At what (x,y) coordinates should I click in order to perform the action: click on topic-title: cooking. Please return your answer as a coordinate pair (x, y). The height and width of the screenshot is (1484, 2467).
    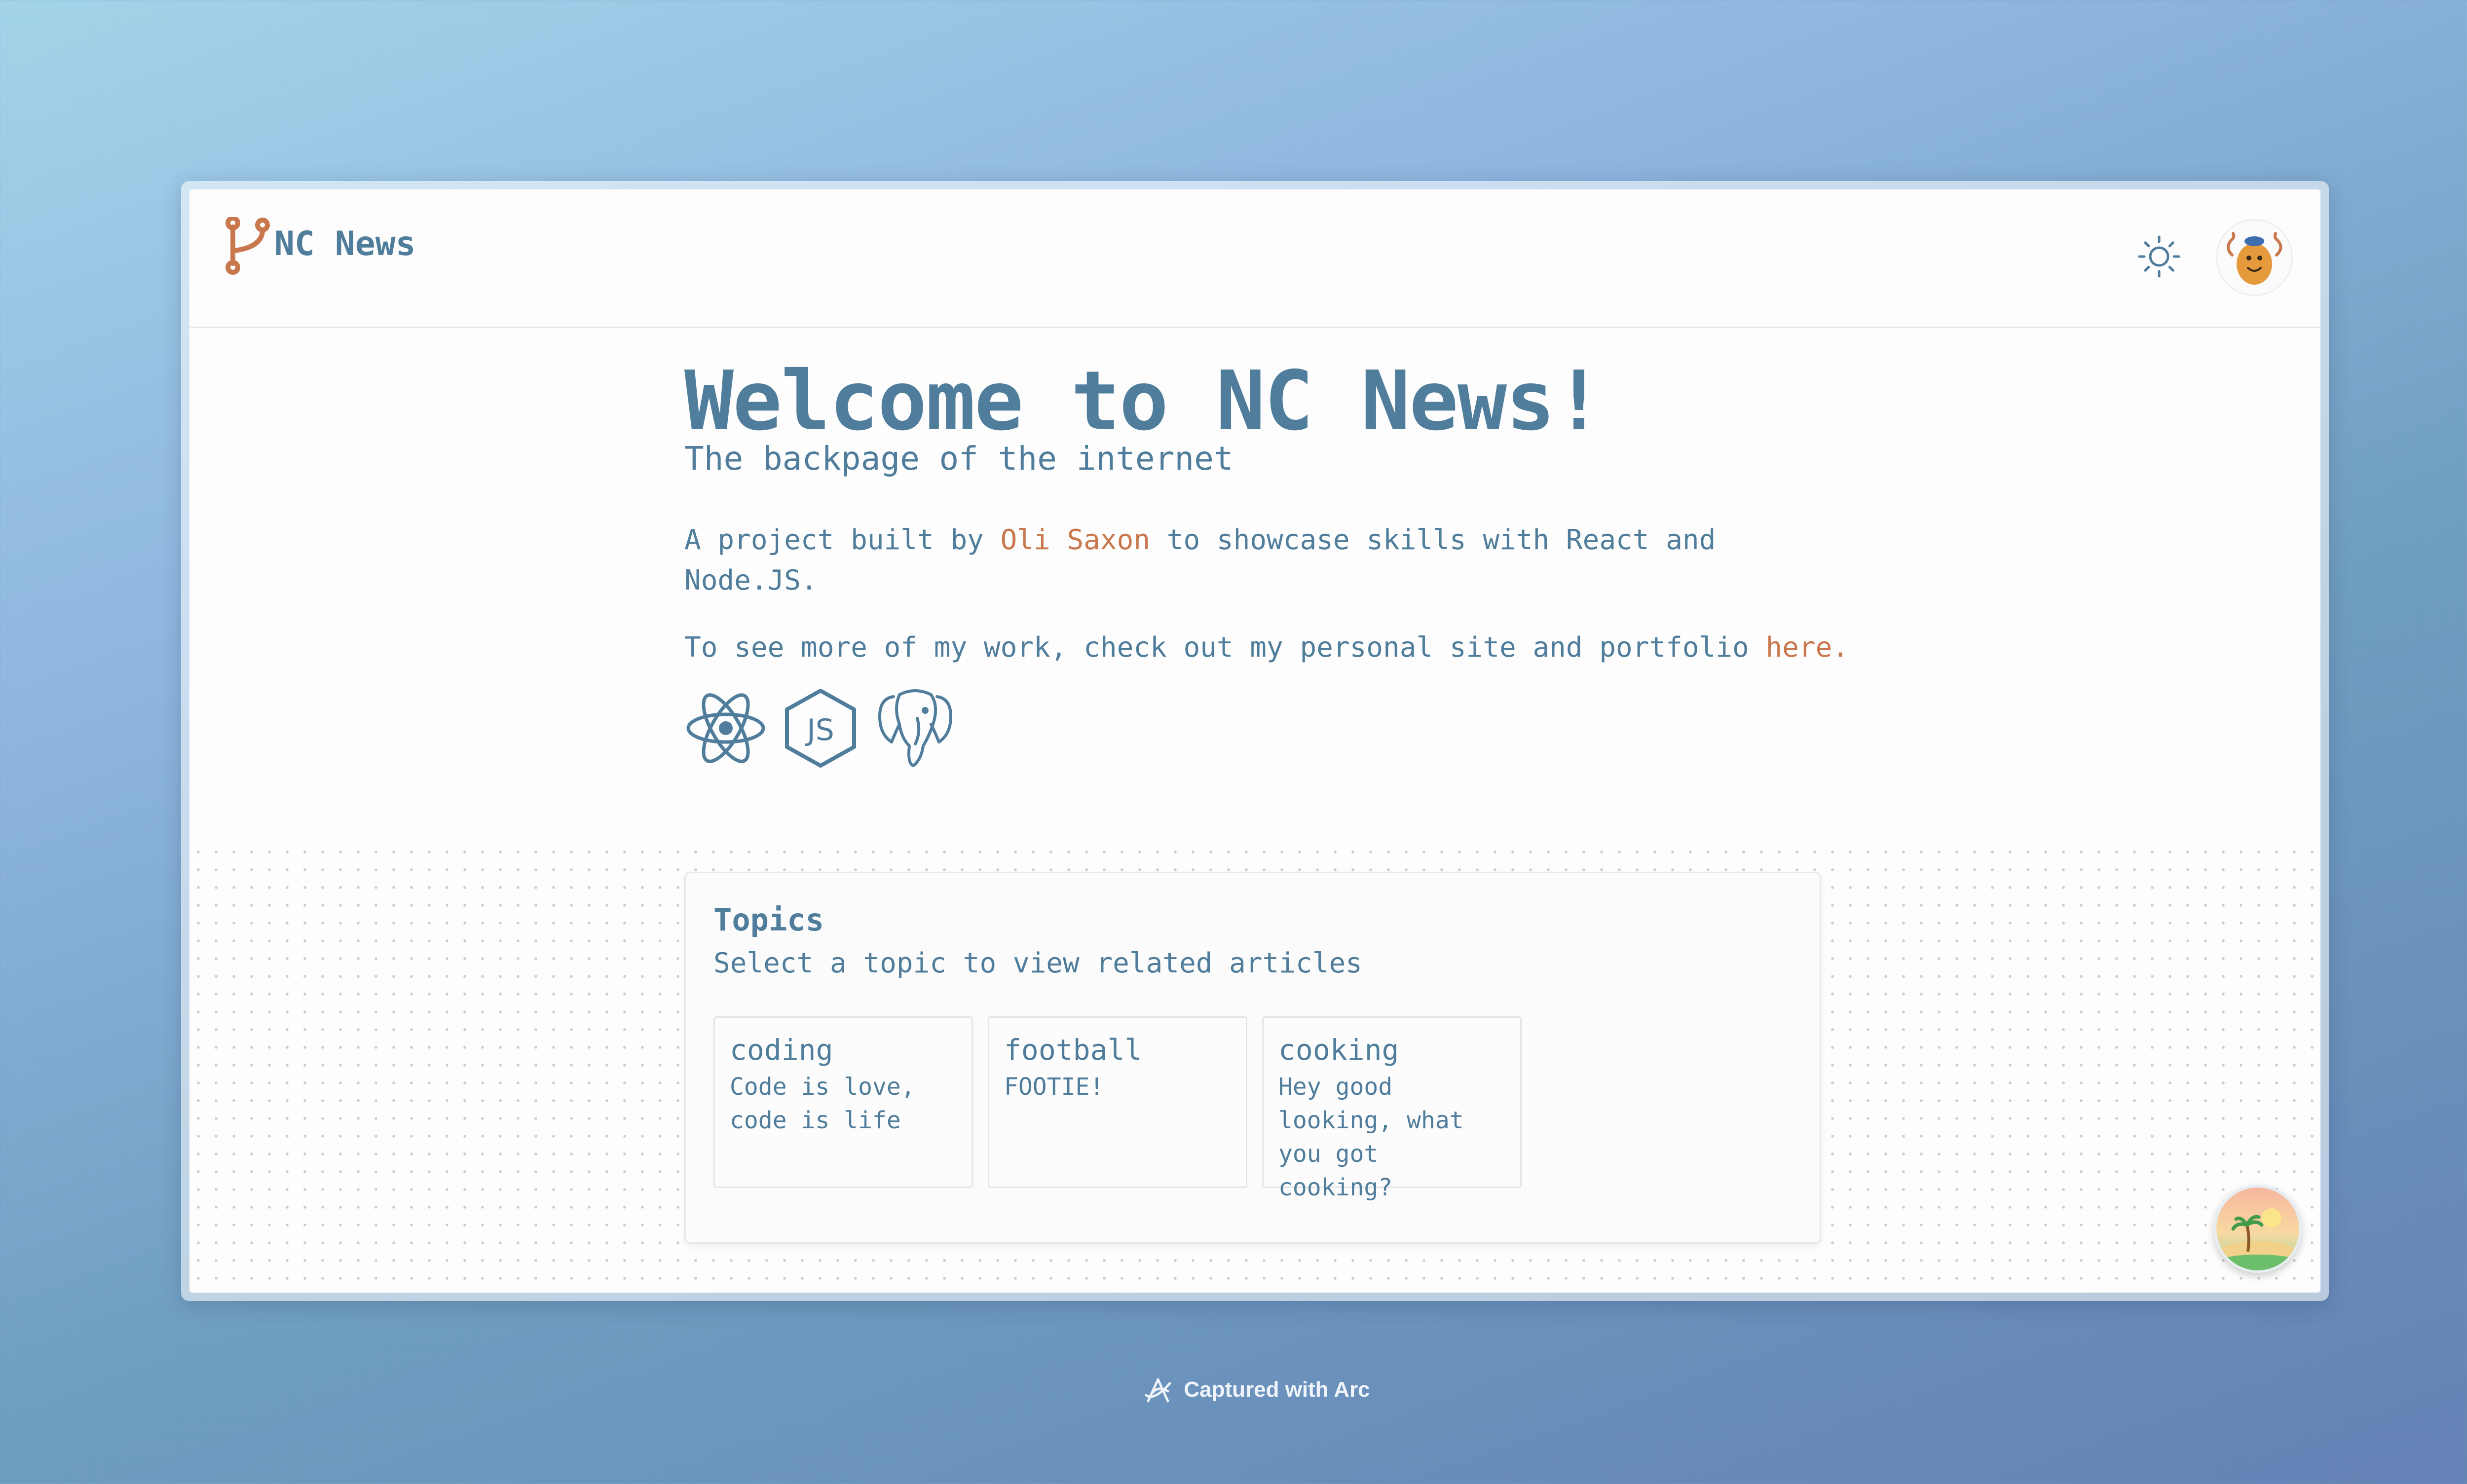
    Looking at the image, I should click on (1338, 1050).